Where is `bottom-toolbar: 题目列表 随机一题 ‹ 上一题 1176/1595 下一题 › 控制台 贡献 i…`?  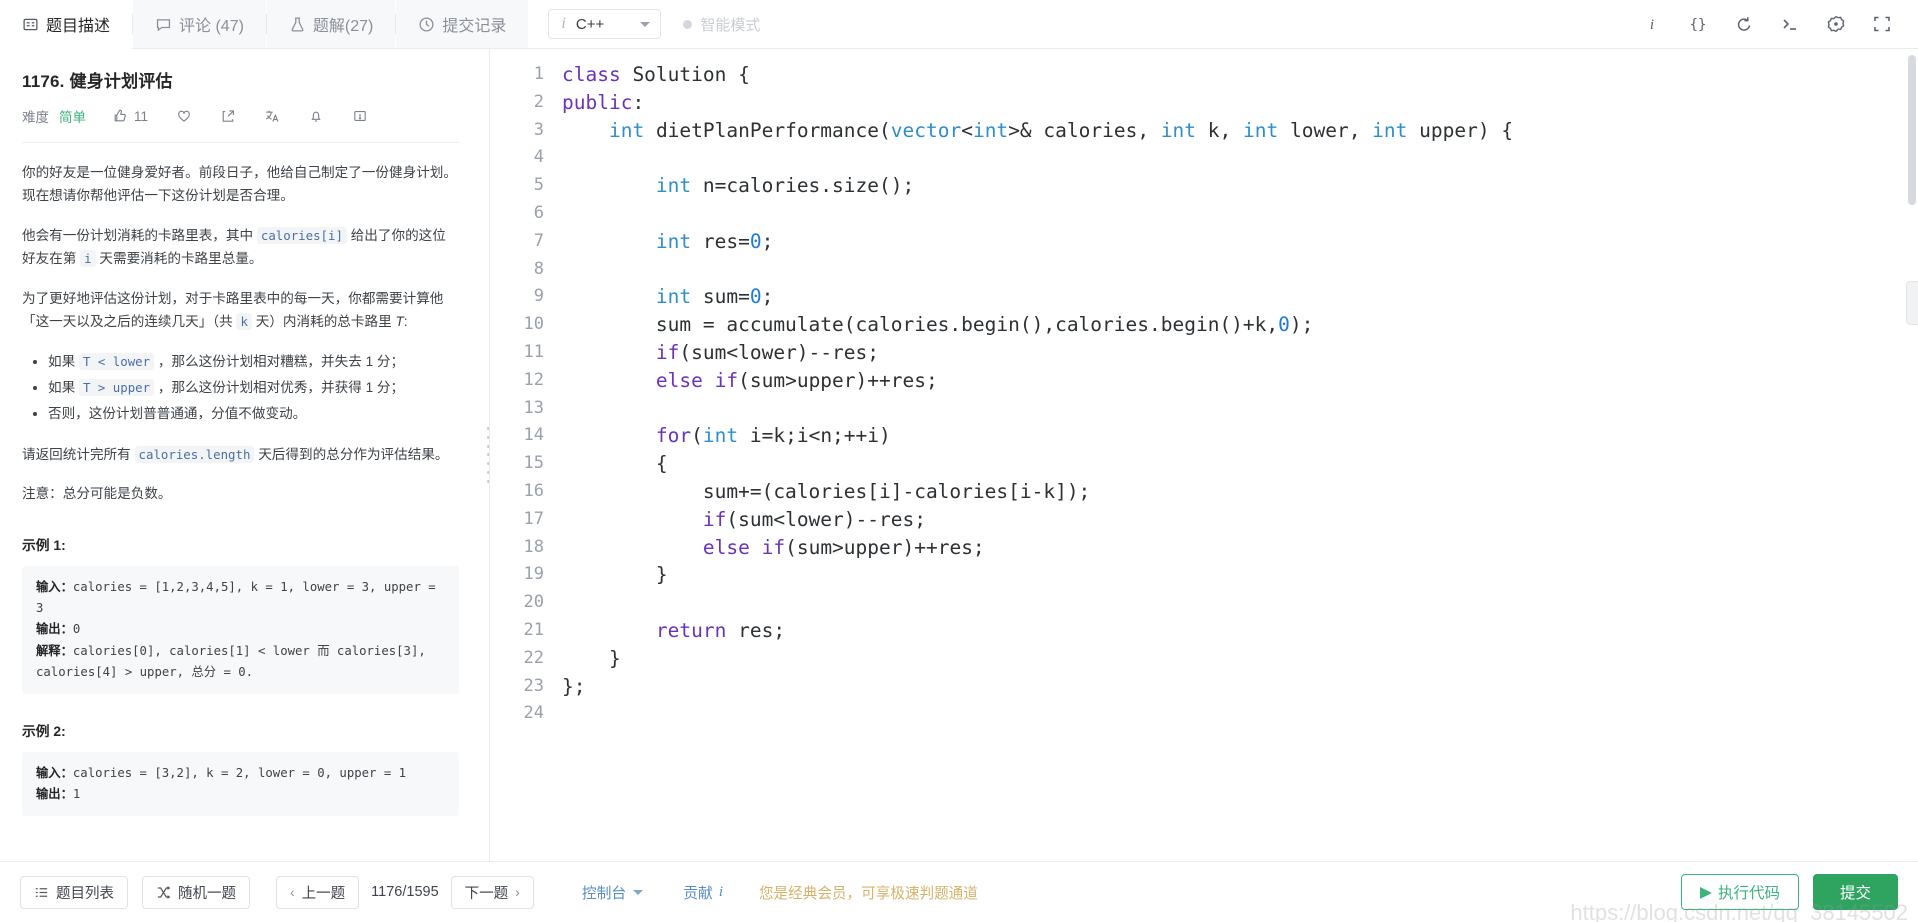
bottom-toolbar: 题目列表 随机一题 ‹ 上一题 1176/1595 下一题 › 控制台 贡献 i… is located at coordinates (959, 891).